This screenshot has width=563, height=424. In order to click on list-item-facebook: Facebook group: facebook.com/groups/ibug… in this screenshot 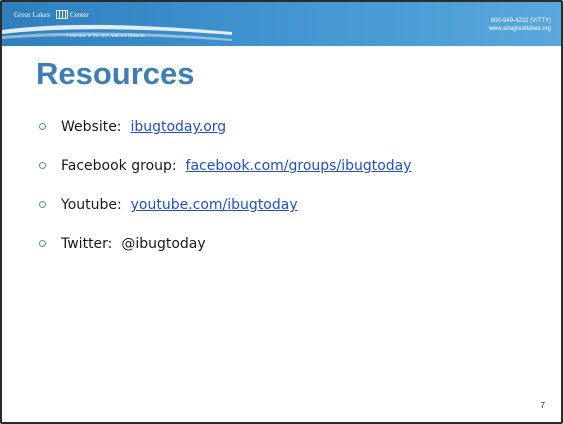, I will do `click(225, 168)`.